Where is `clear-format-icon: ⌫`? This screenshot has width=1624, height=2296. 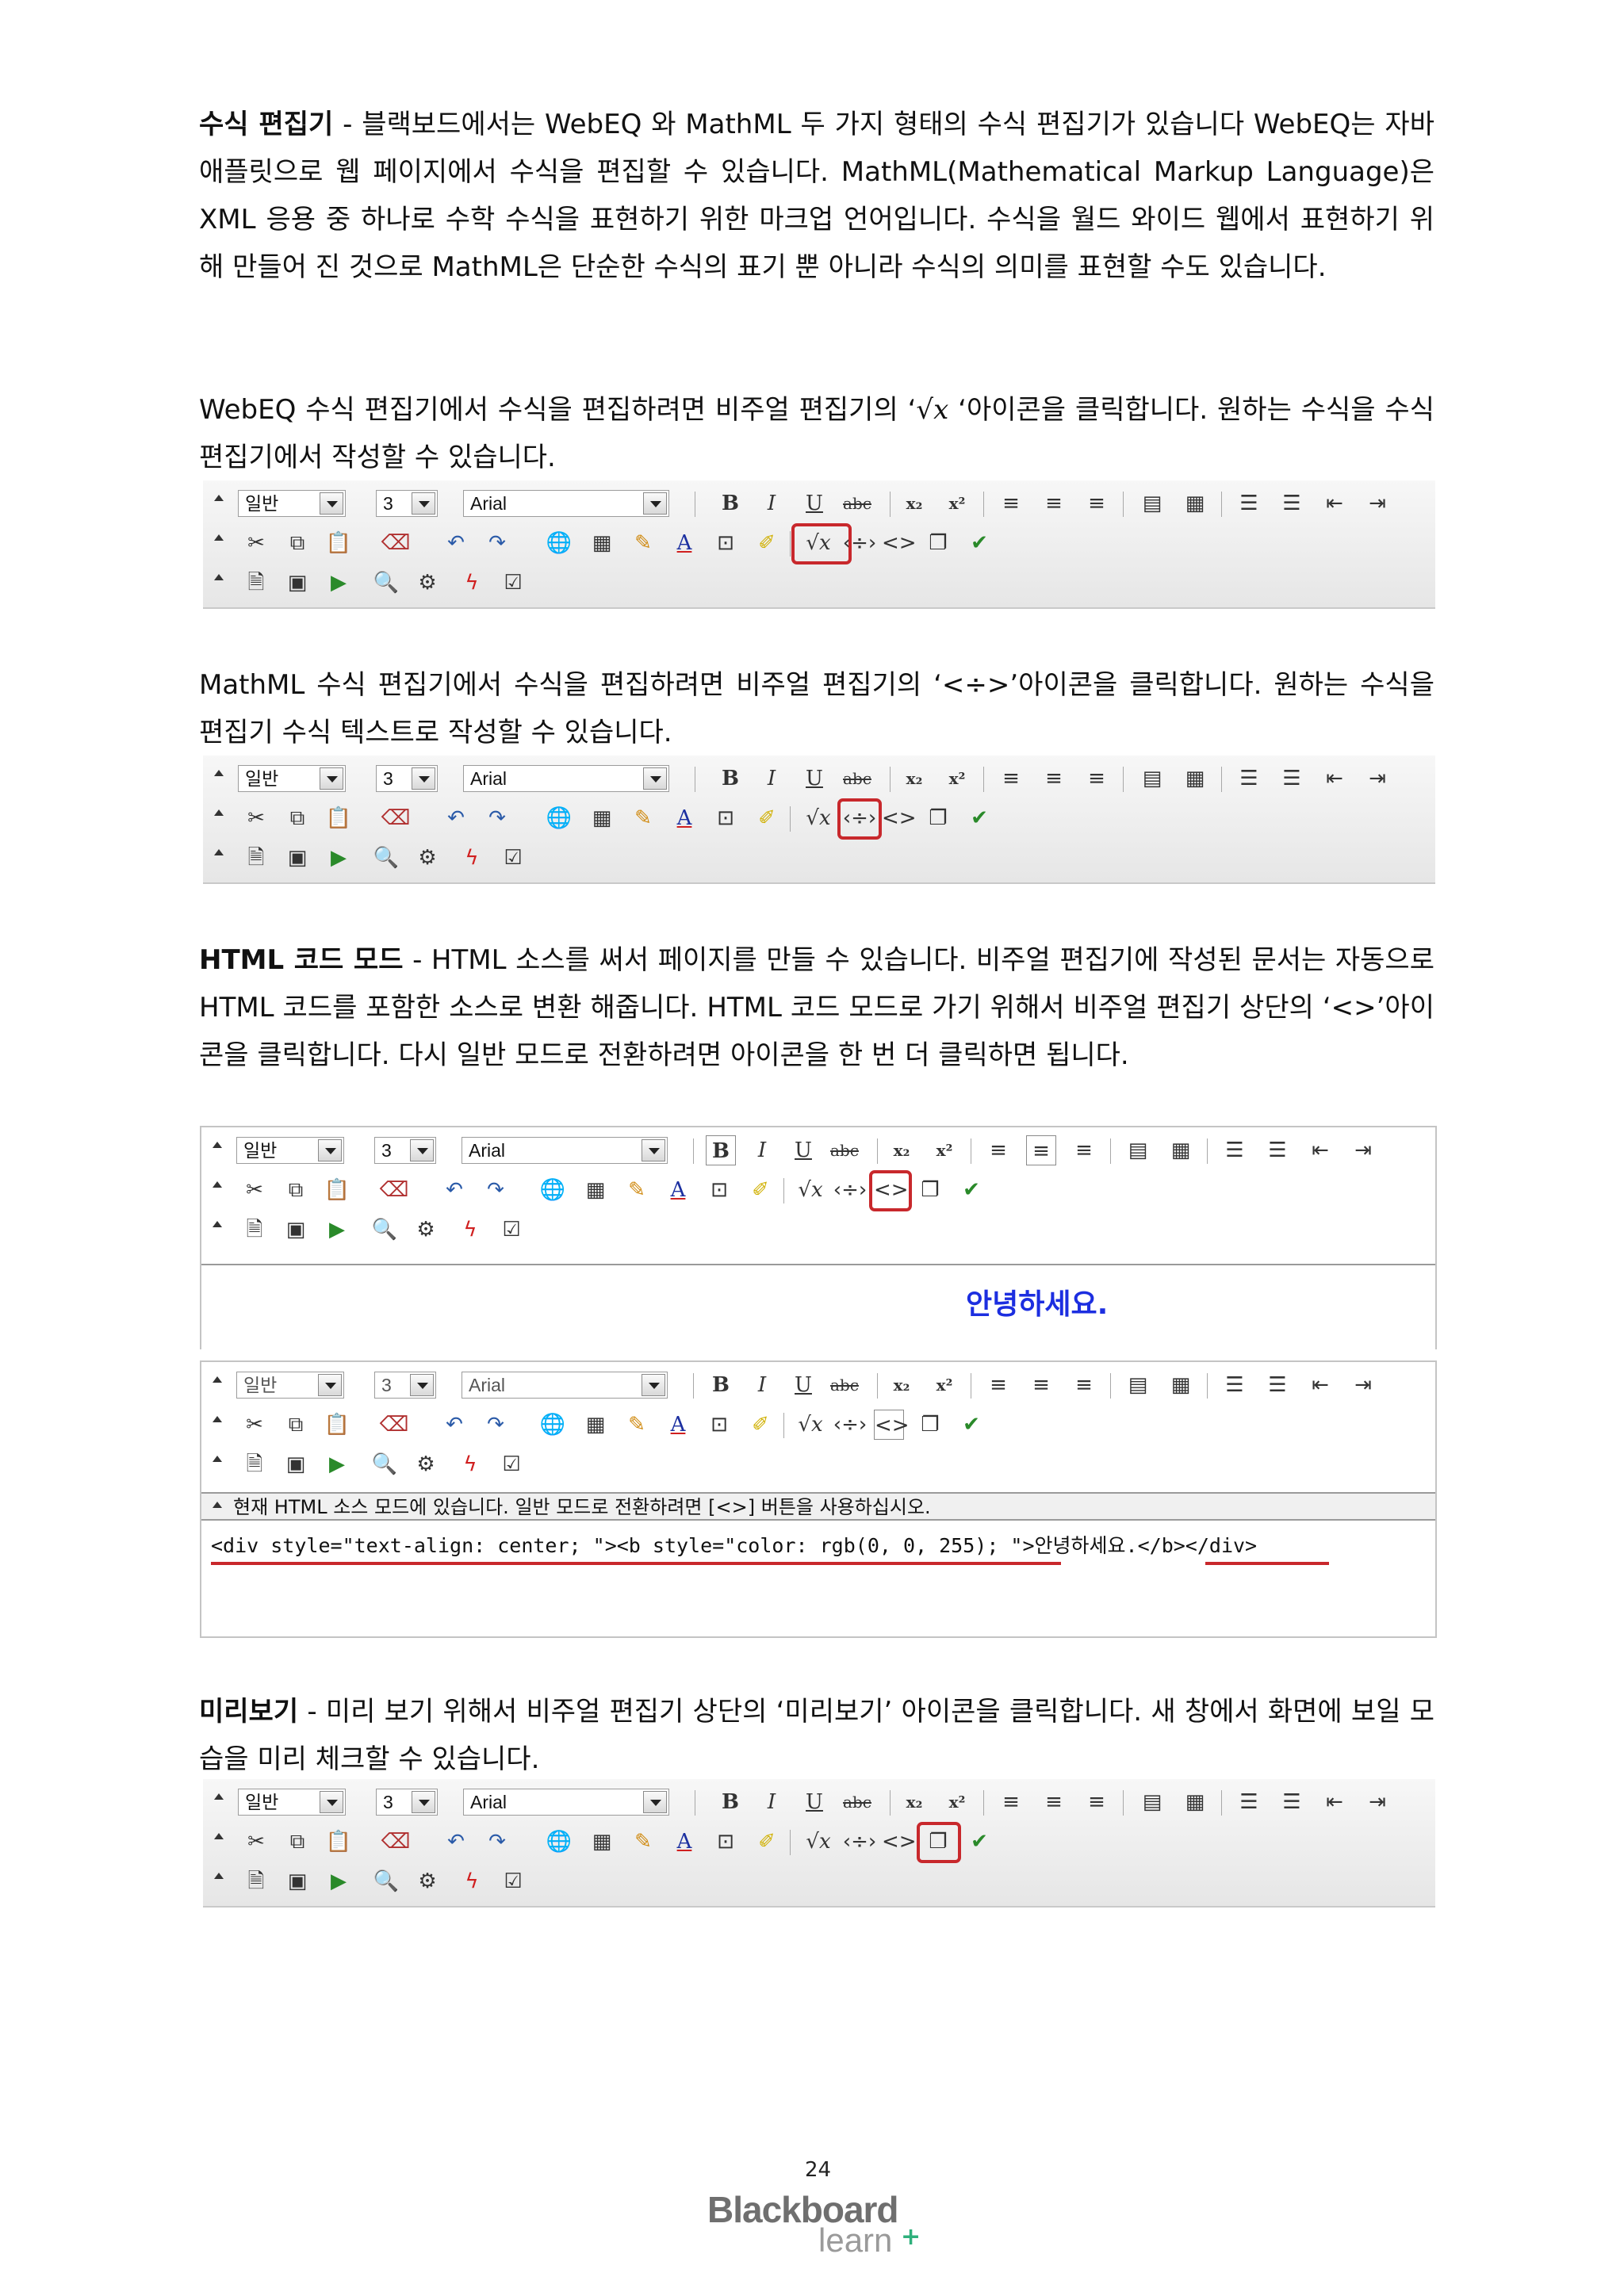 clear-format-icon: ⌫ is located at coordinates (396, 818).